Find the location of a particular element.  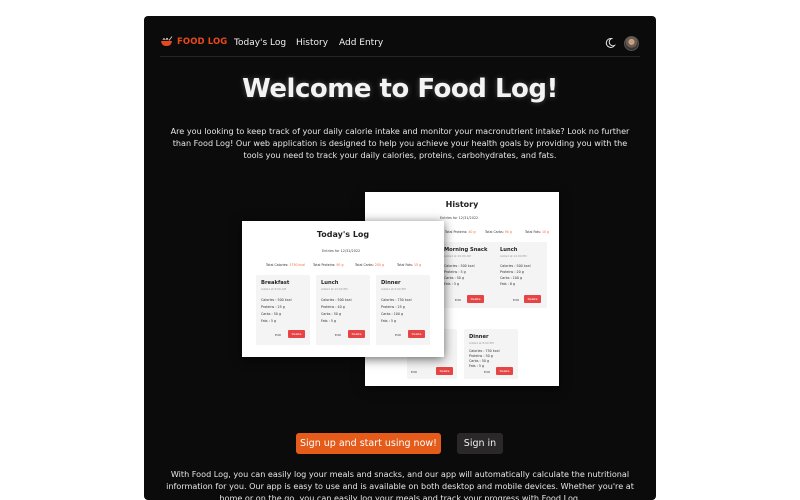

history-total-fats: Total Fats: 10 g is located at coordinates (537, 232).